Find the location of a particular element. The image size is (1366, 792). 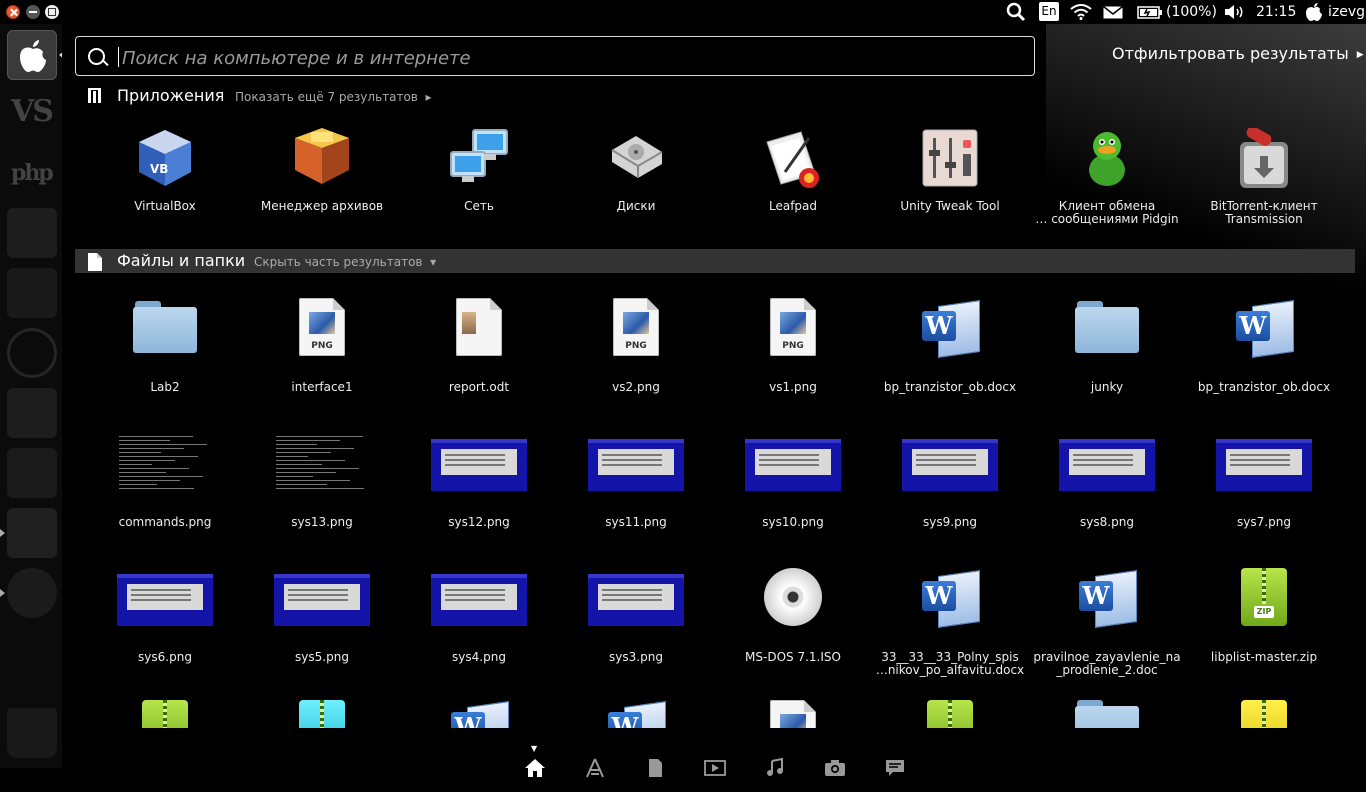

keyboard-layout-indicator: En is located at coordinates (1049, 11).